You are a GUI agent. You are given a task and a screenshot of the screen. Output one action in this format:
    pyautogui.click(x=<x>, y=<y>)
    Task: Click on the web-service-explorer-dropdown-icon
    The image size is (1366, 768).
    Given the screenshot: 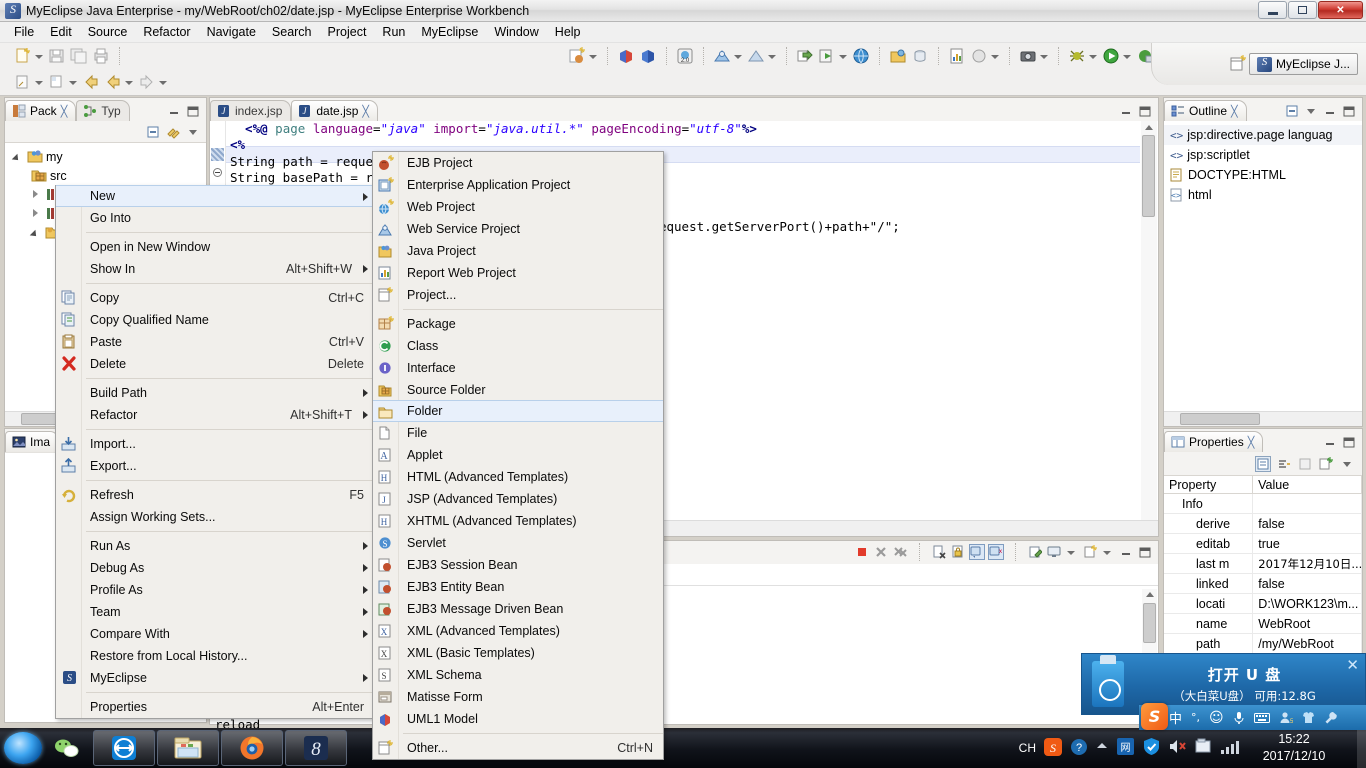 What is the action you would take?
    pyautogui.click(x=771, y=56)
    